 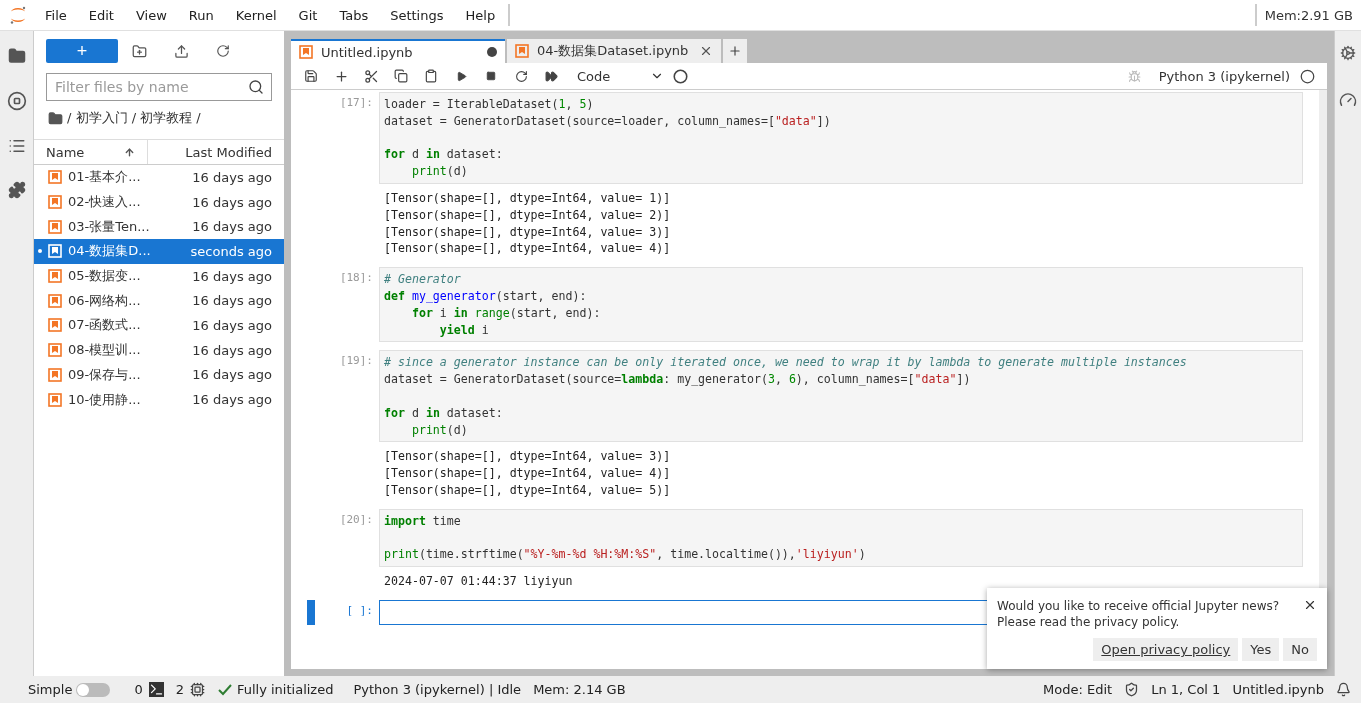 What do you see at coordinates (1343, 689) in the screenshot?
I see `bell-icon` at bounding box center [1343, 689].